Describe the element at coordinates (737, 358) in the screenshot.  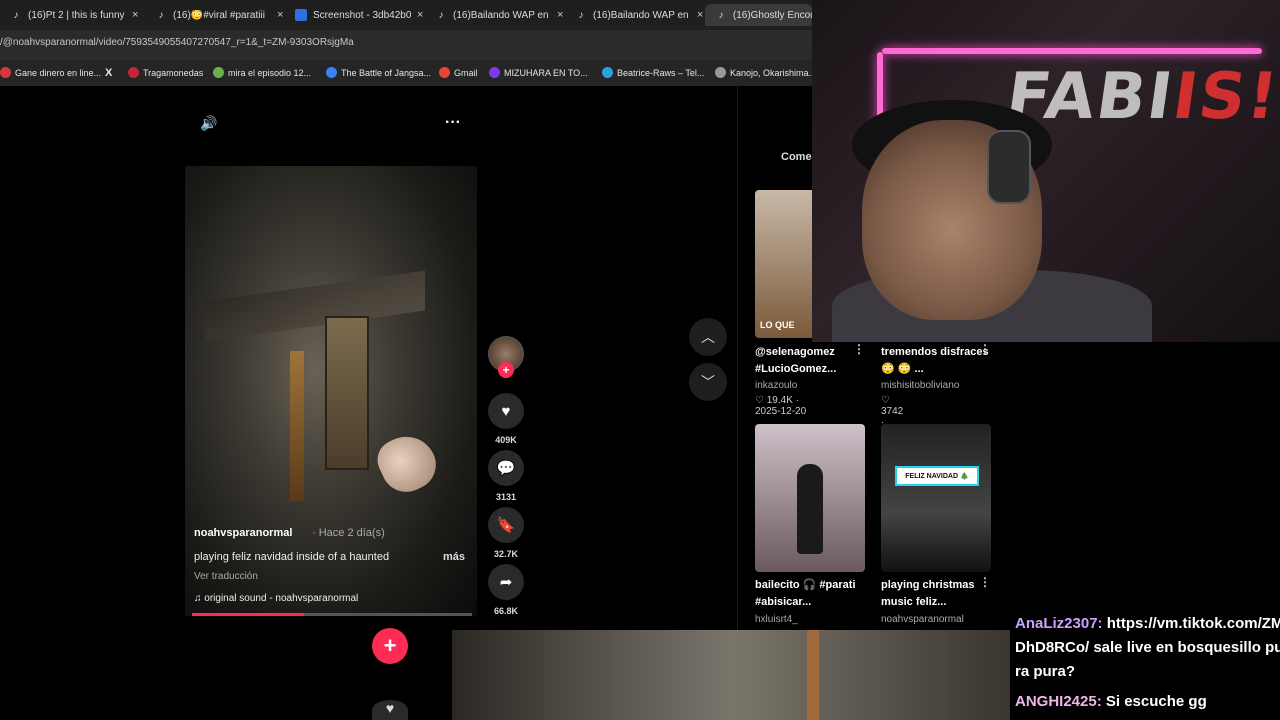
I see `panel-divider` at that location.